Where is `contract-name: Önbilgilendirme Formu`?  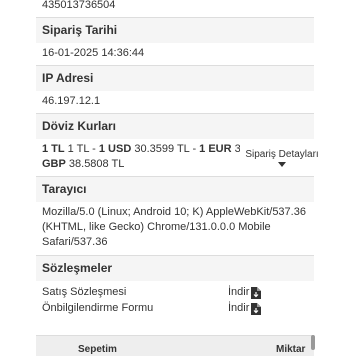
contract-name: Önbilgilendirme Formu is located at coordinates (98, 308).